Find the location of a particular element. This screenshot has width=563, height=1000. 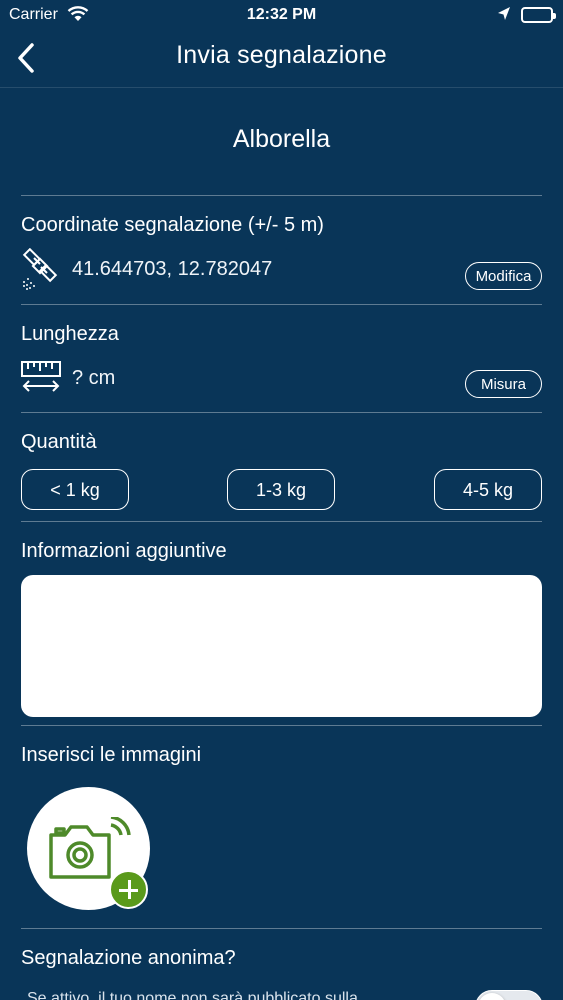

quantity-label: Quantità is located at coordinates (59, 442).